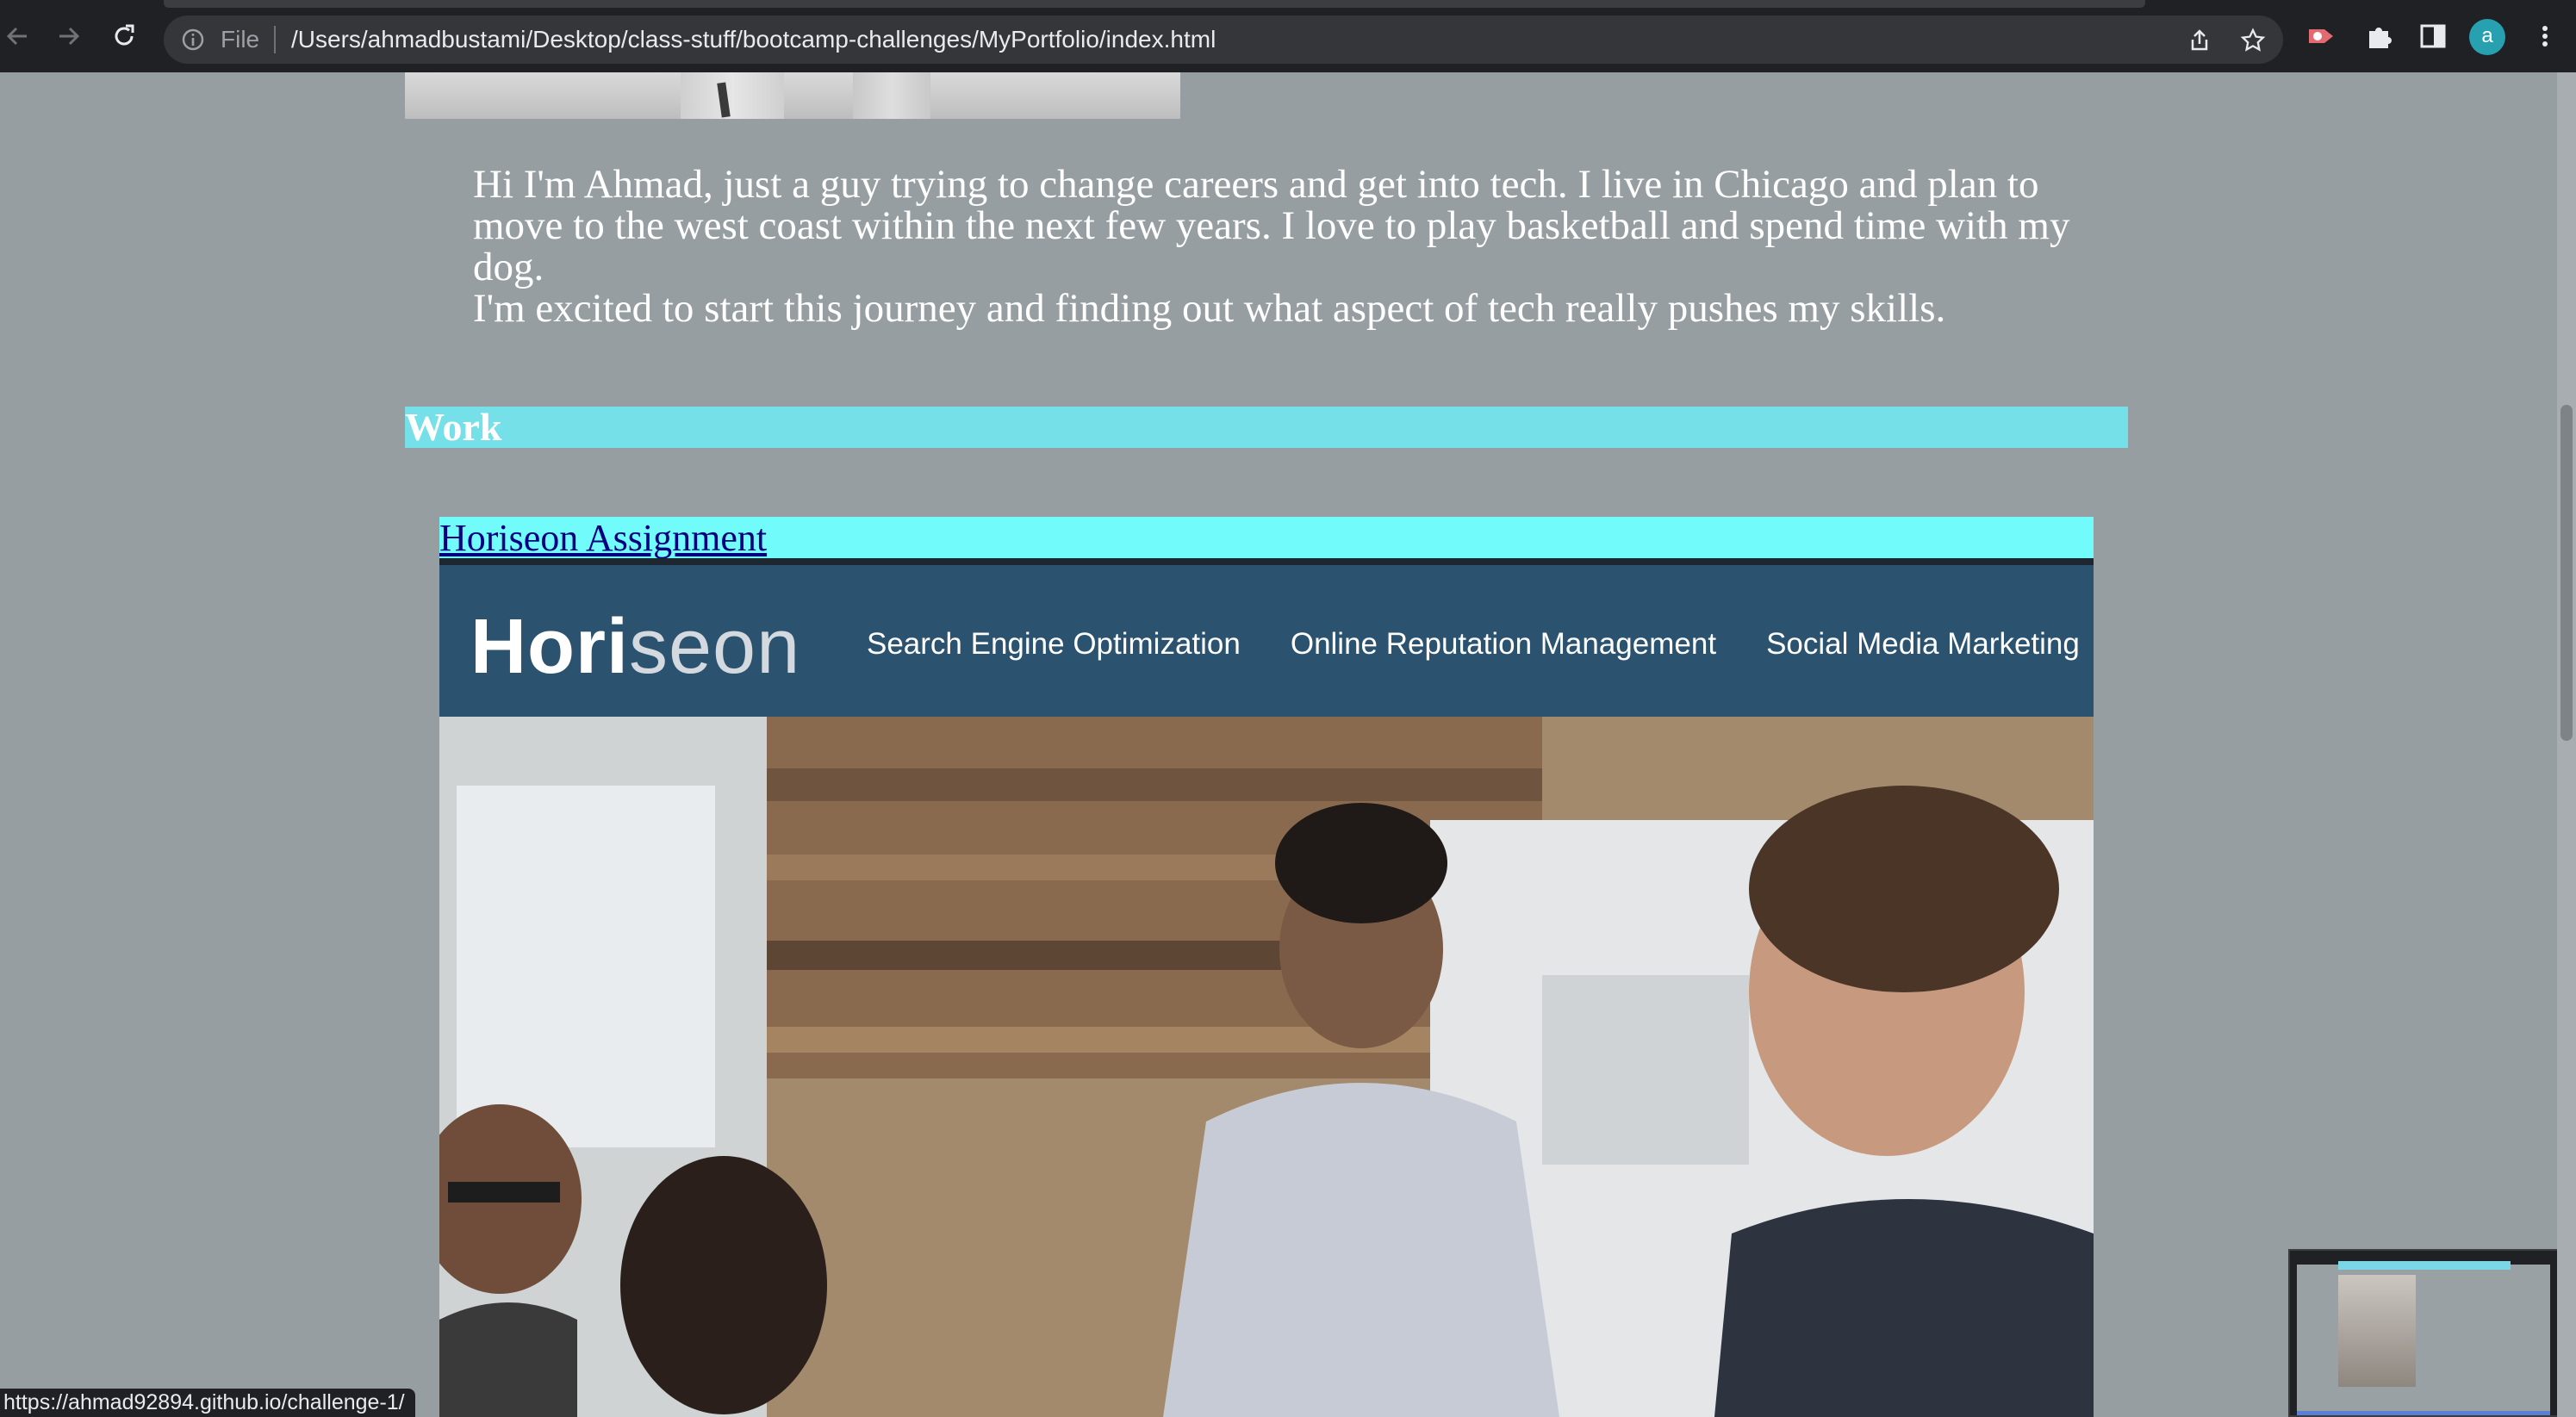 Image resolution: width=2576 pixels, height=1417 pixels. Describe the element at coordinates (17, 36) in the screenshot. I see `back-icon` at that location.